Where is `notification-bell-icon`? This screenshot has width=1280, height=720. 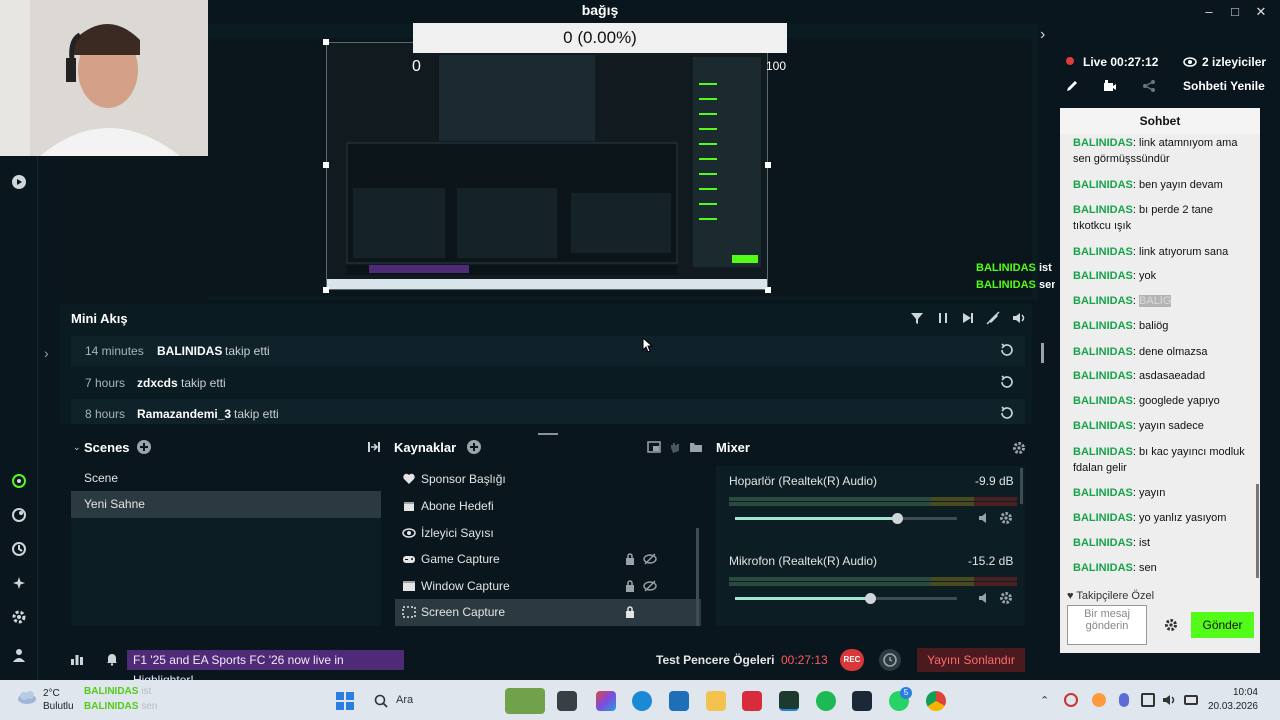 notification-bell-icon is located at coordinates (112, 659).